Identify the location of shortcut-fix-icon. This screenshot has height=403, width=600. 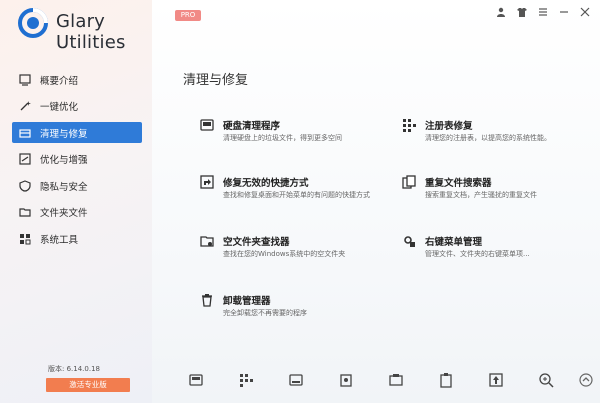
(207, 182).